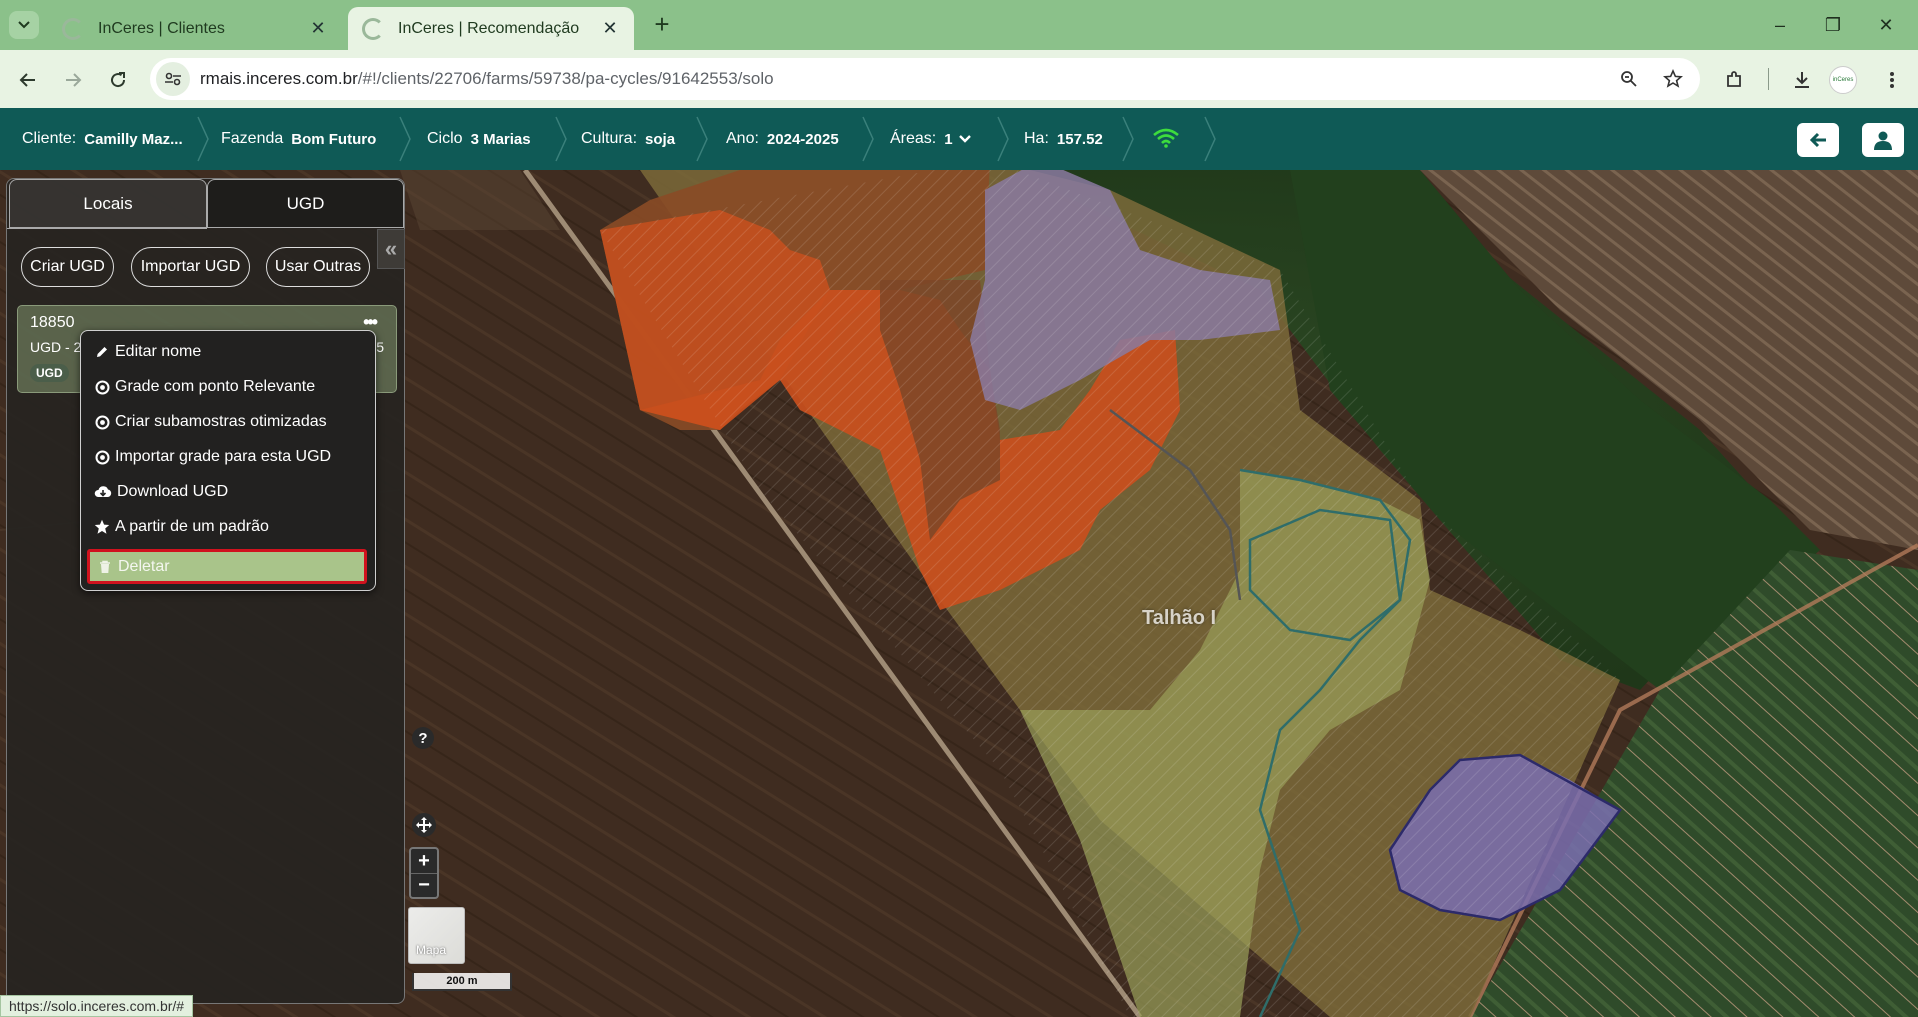 Image resolution: width=1918 pixels, height=1017 pixels. What do you see at coordinates (49, 138) in the screenshot?
I see `crumb-label: Cliente:` at bounding box center [49, 138].